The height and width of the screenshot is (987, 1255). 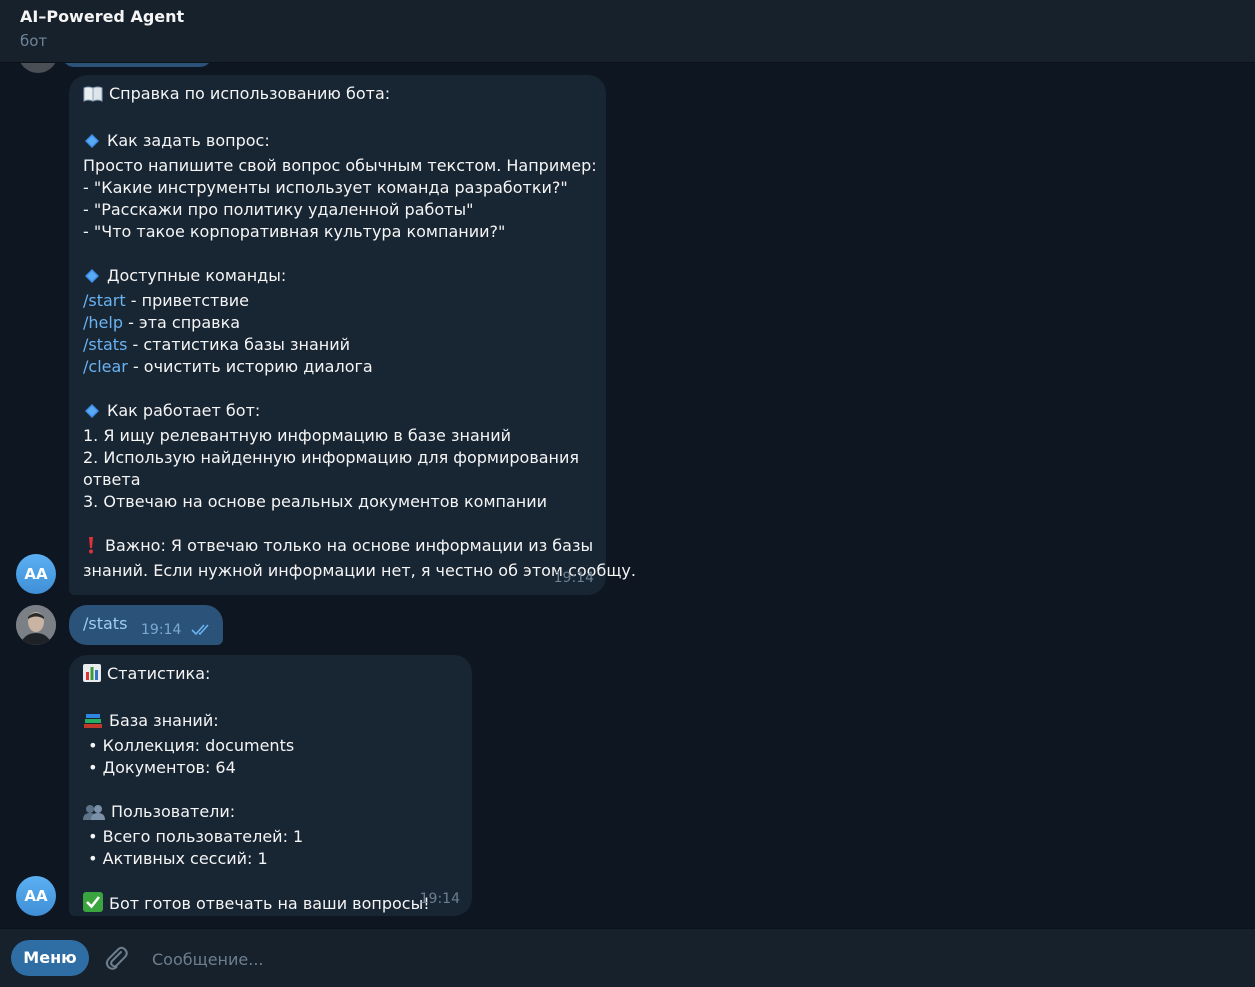 What do you see at coordinates (92, 676) in the screenshot?
I see `bar-chart-icon` at bounding box center [92, 676].